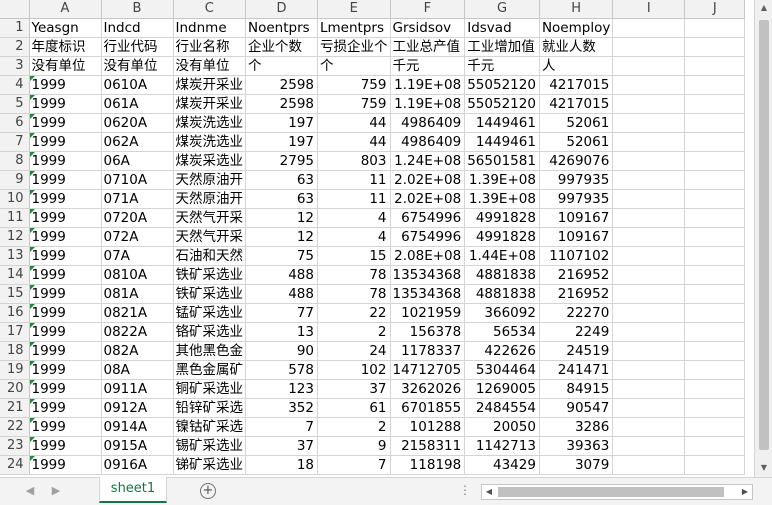 Image resolution: width=772 pixels, height=505 pixels. I want to click on cell: 22, so click(354, 313).